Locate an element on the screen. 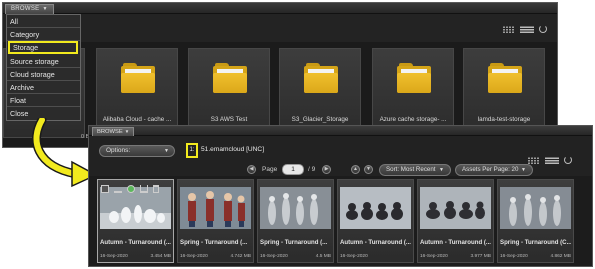 This screenshot has height=269, width=595. asset-toolbar is located at coordinates (130, 189).